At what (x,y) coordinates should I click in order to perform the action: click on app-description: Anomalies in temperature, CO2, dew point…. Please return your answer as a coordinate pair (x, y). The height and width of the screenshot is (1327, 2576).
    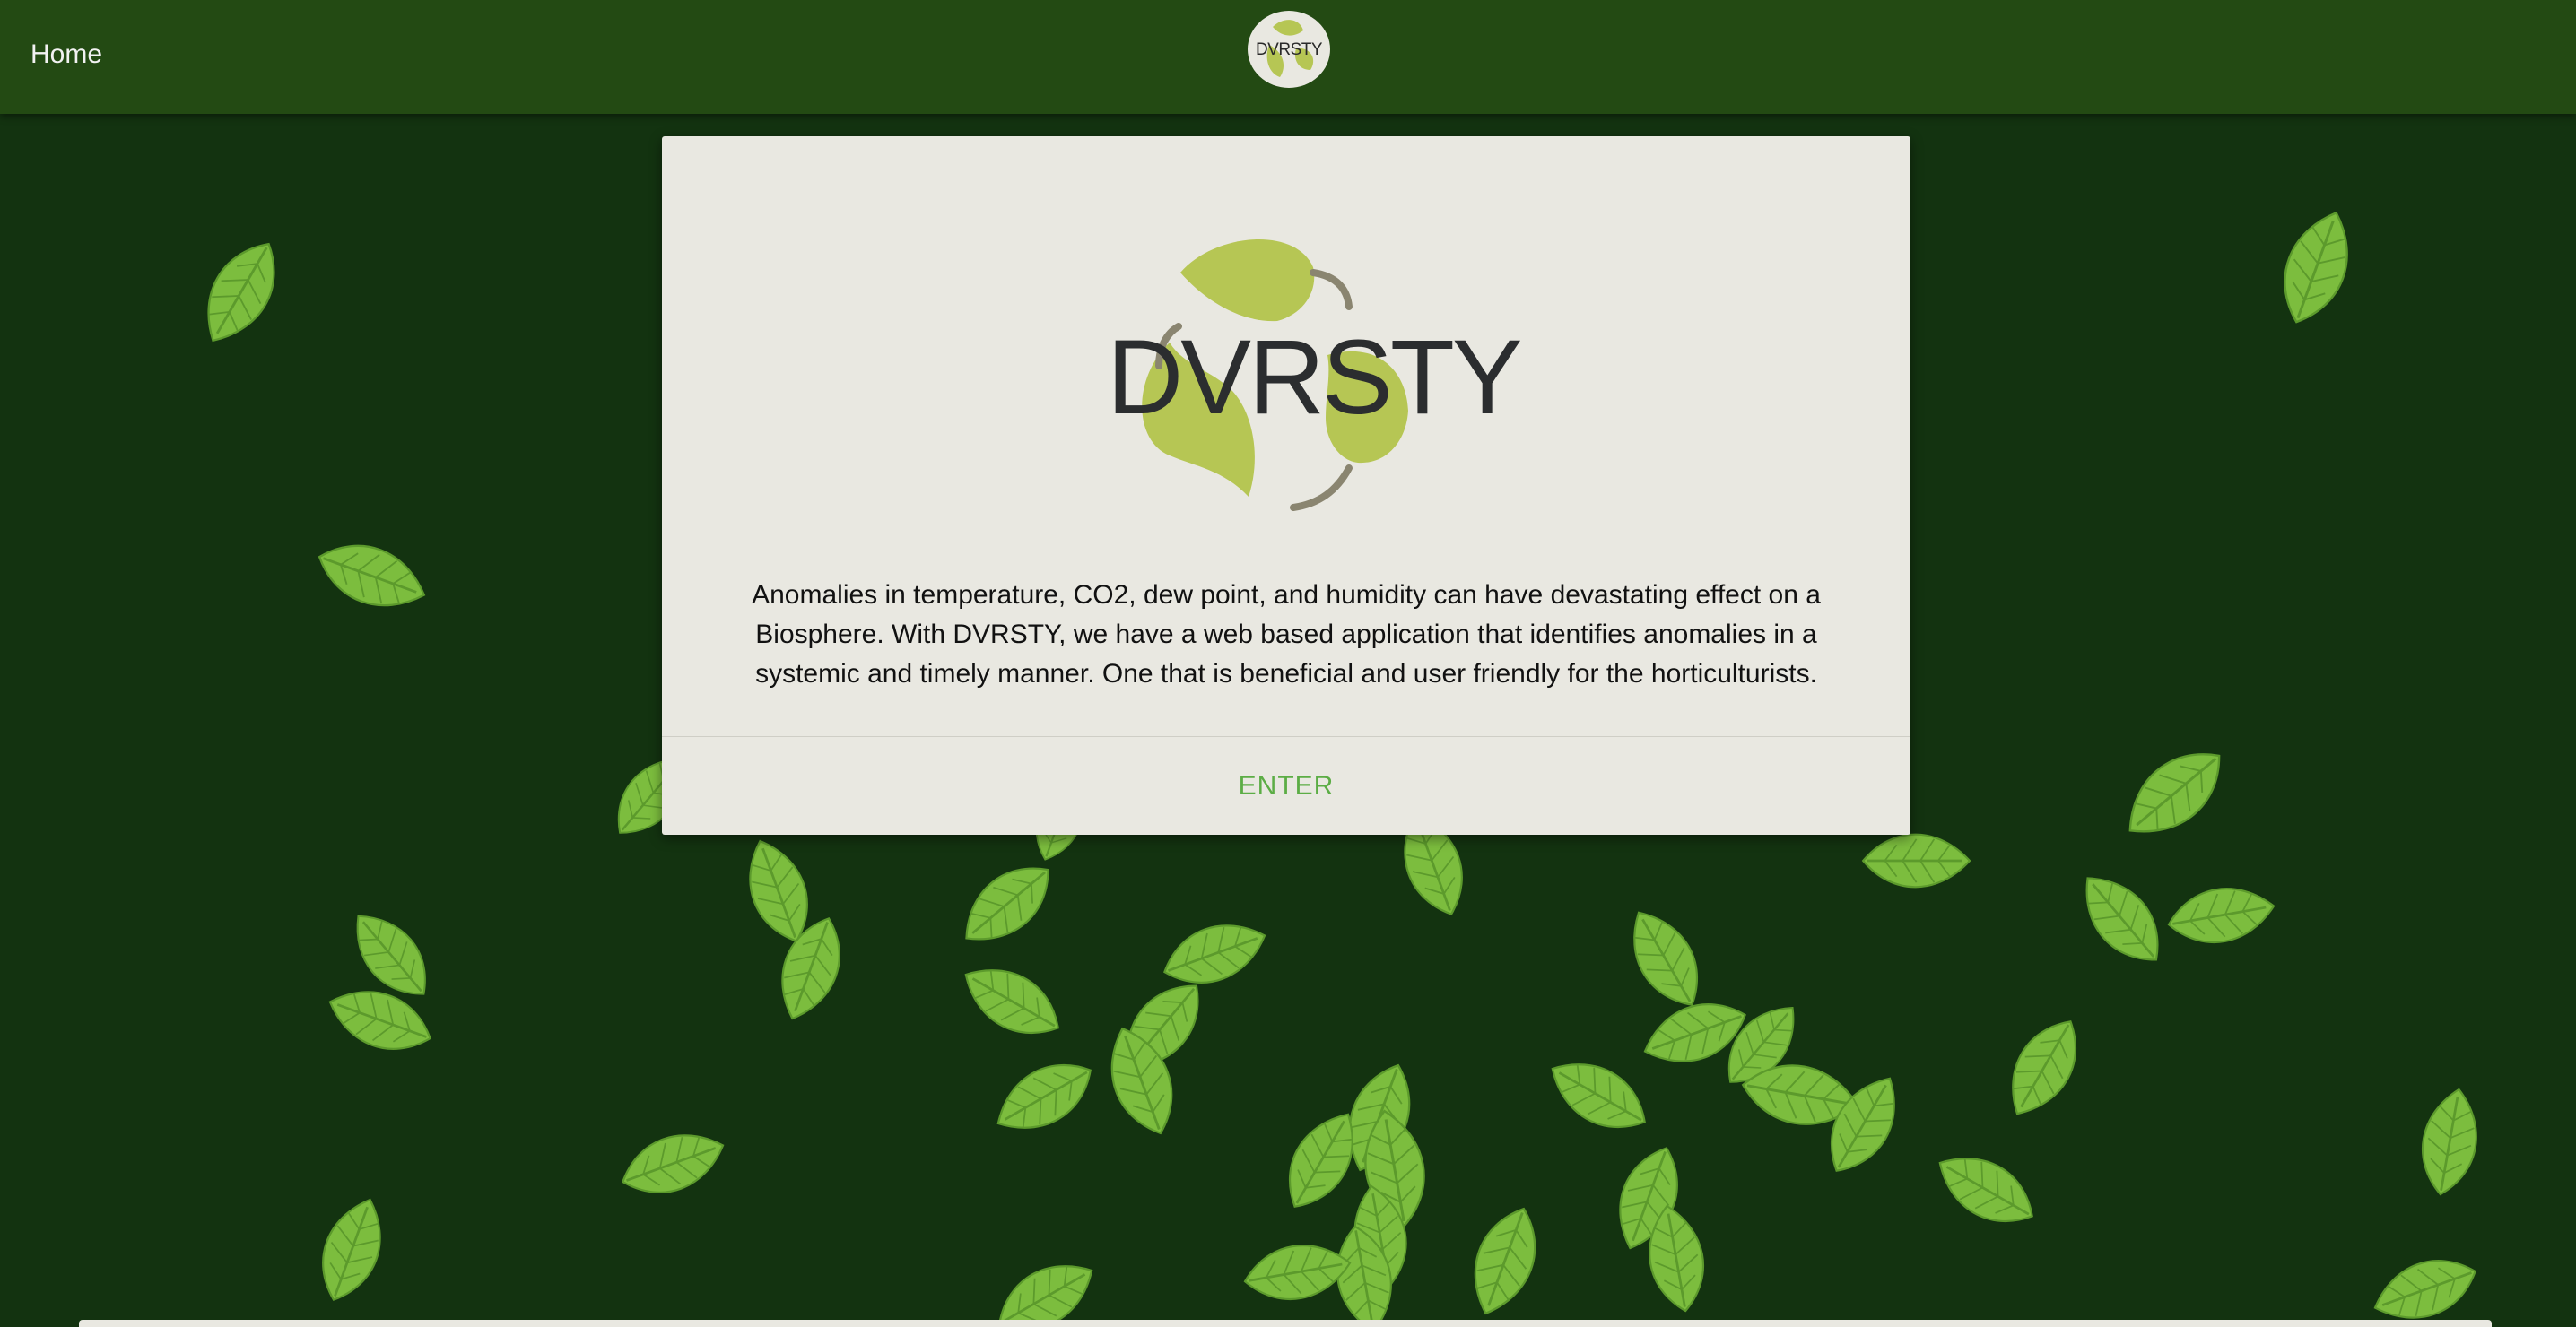
    Looking at the image, I should click on (1286, 634).